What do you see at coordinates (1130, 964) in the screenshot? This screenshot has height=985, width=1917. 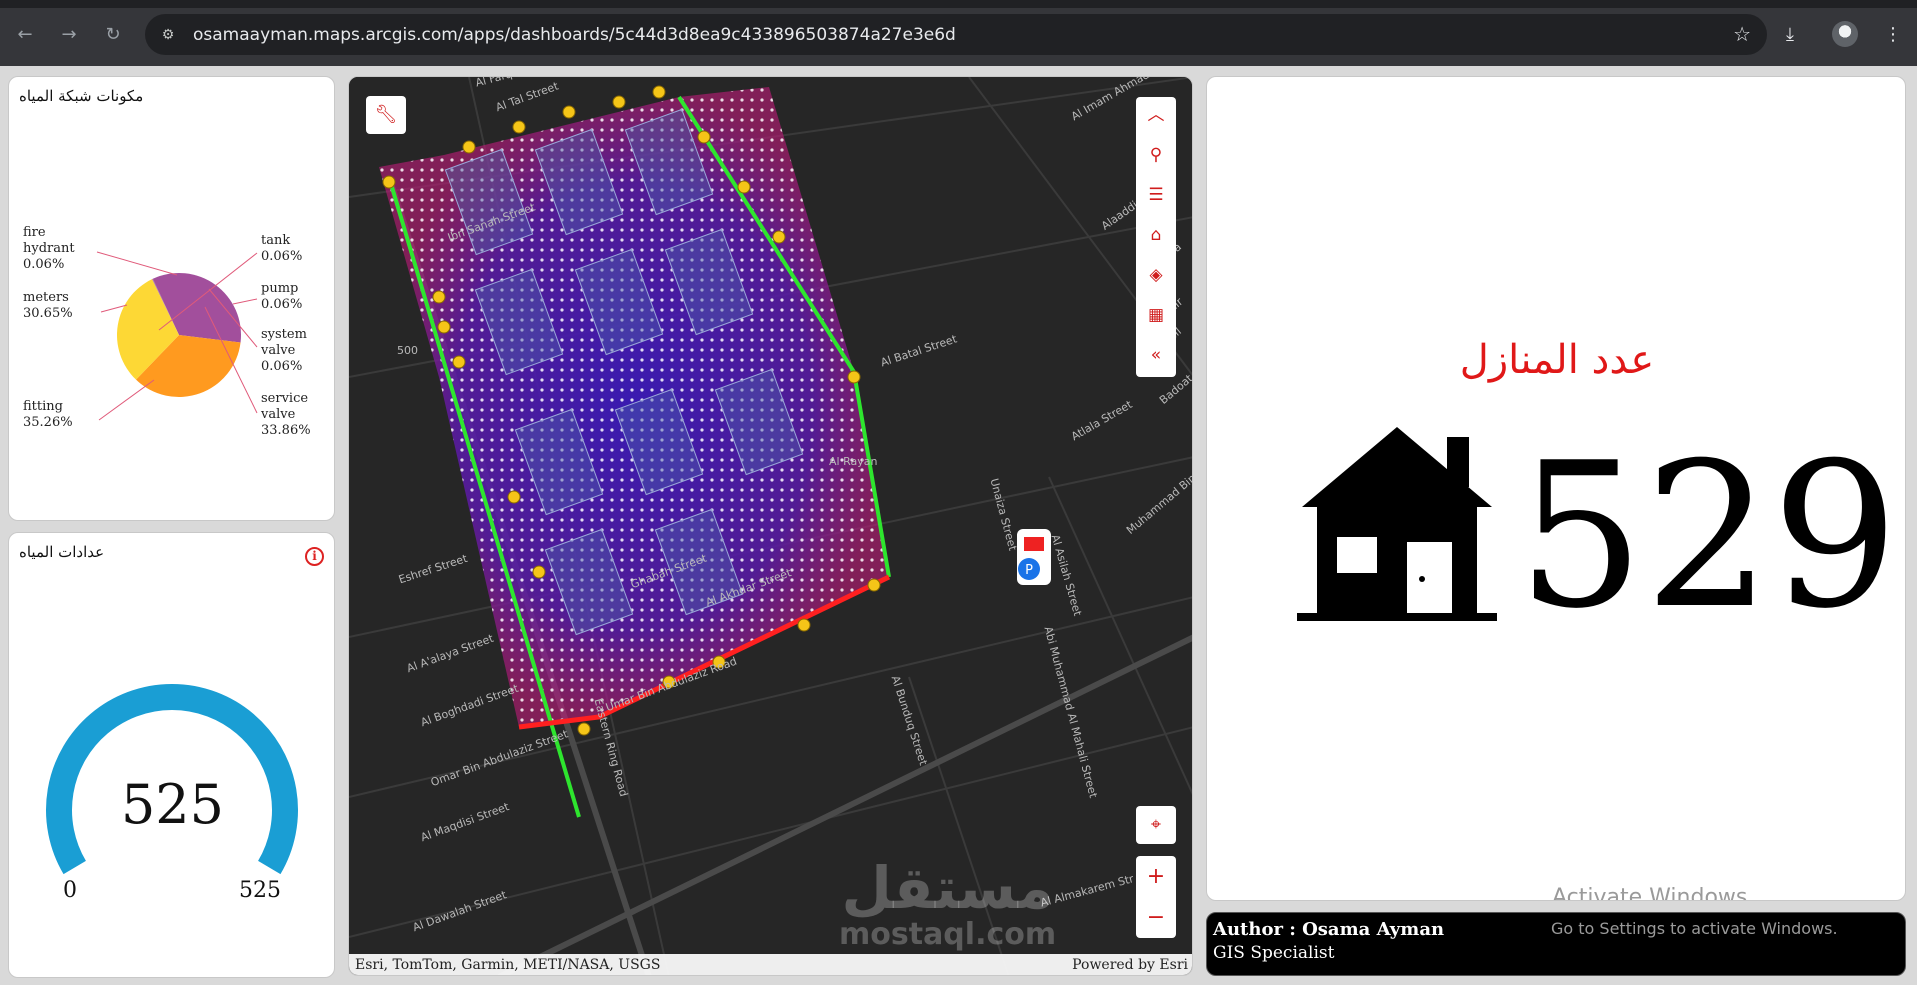 I see `powered-by-esri: Powered by Esri` at bounding box center [1130, 964].